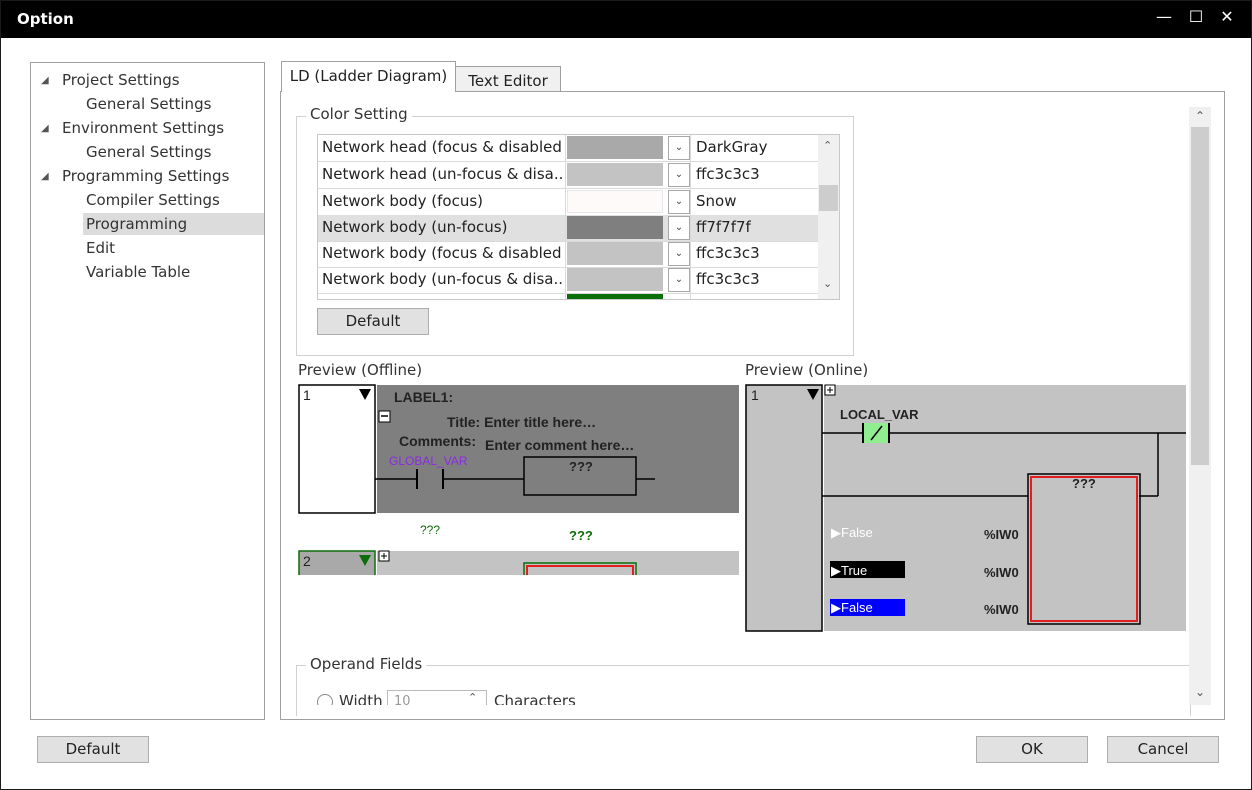 The width and height of the screenshot is (1252, 790). Describe the element at coordinates (424, 397) in the screenshot. I see `network-label: LABEL1:` at that location.